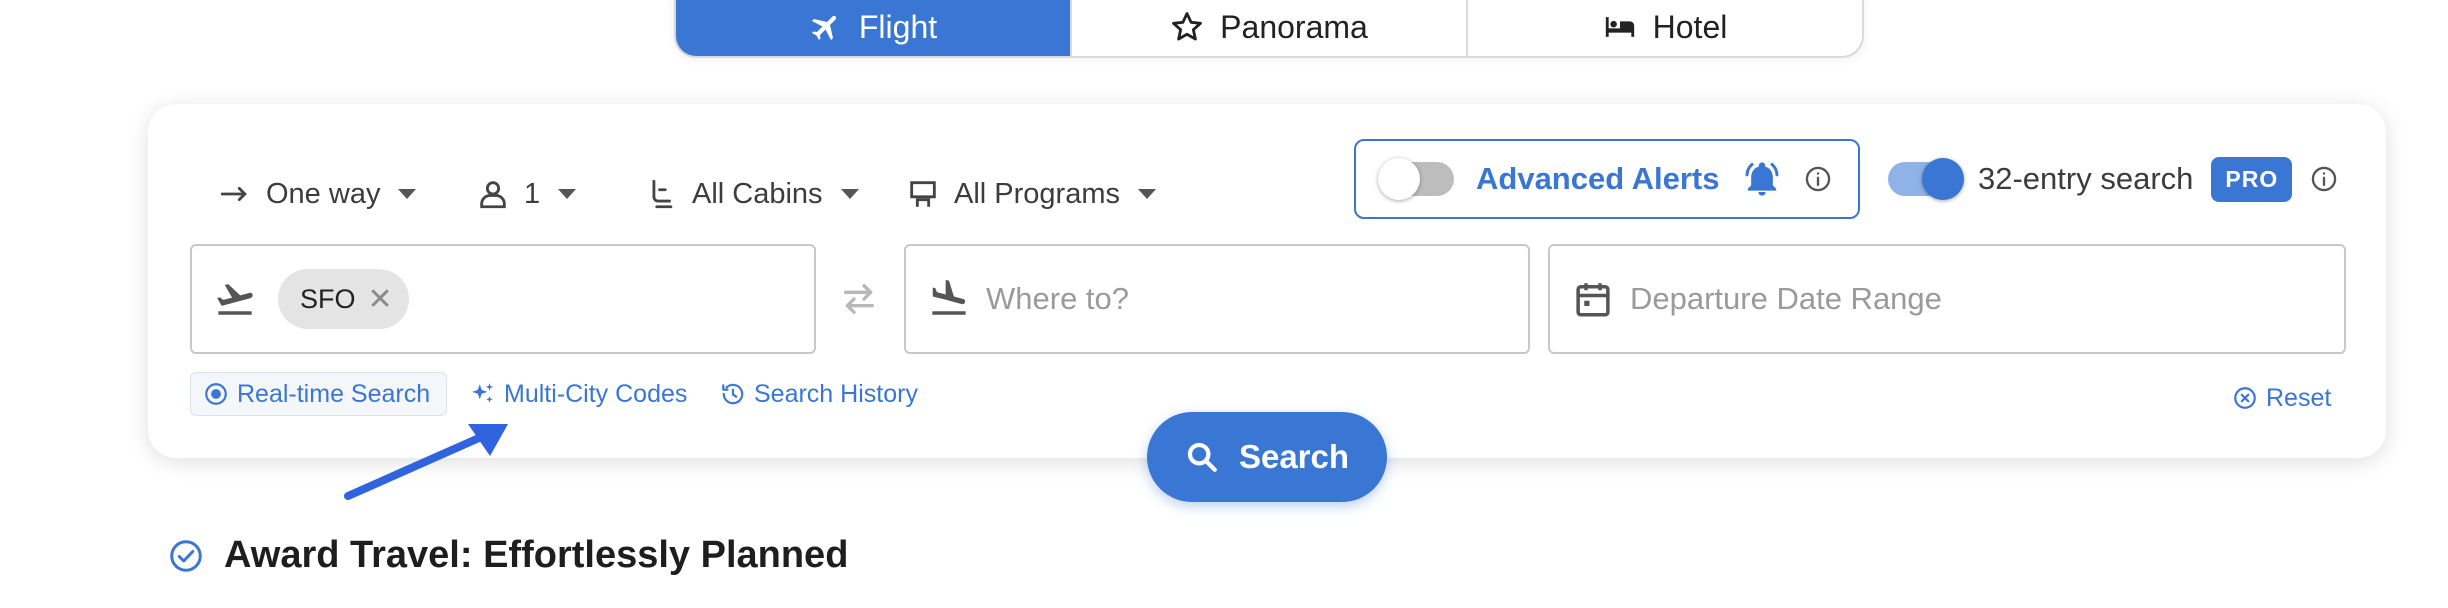 The image size is (2448, 608). I want to click on bed-icon, so click(1619, 27).